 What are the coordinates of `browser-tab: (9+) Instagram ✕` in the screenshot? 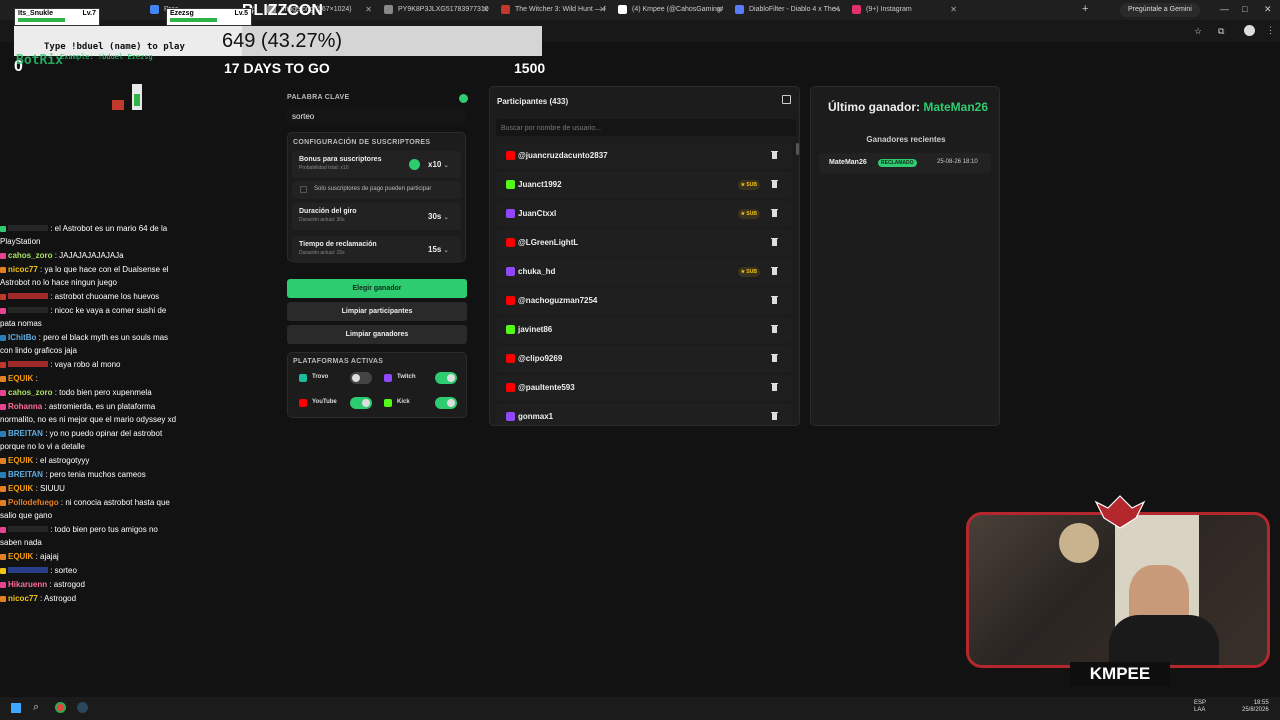 It's located at (900, 10).